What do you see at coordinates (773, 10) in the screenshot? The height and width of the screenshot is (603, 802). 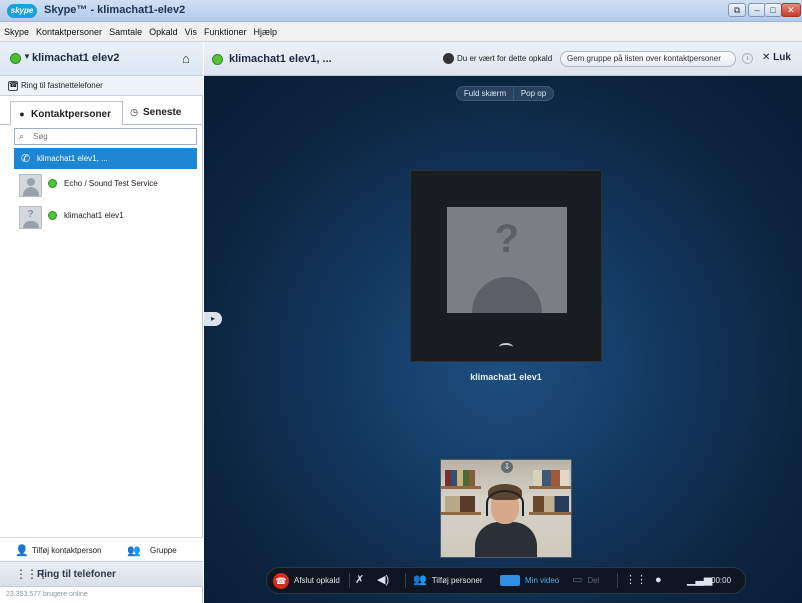 I see `maximize-button: □` at bounding box center [773, 10].